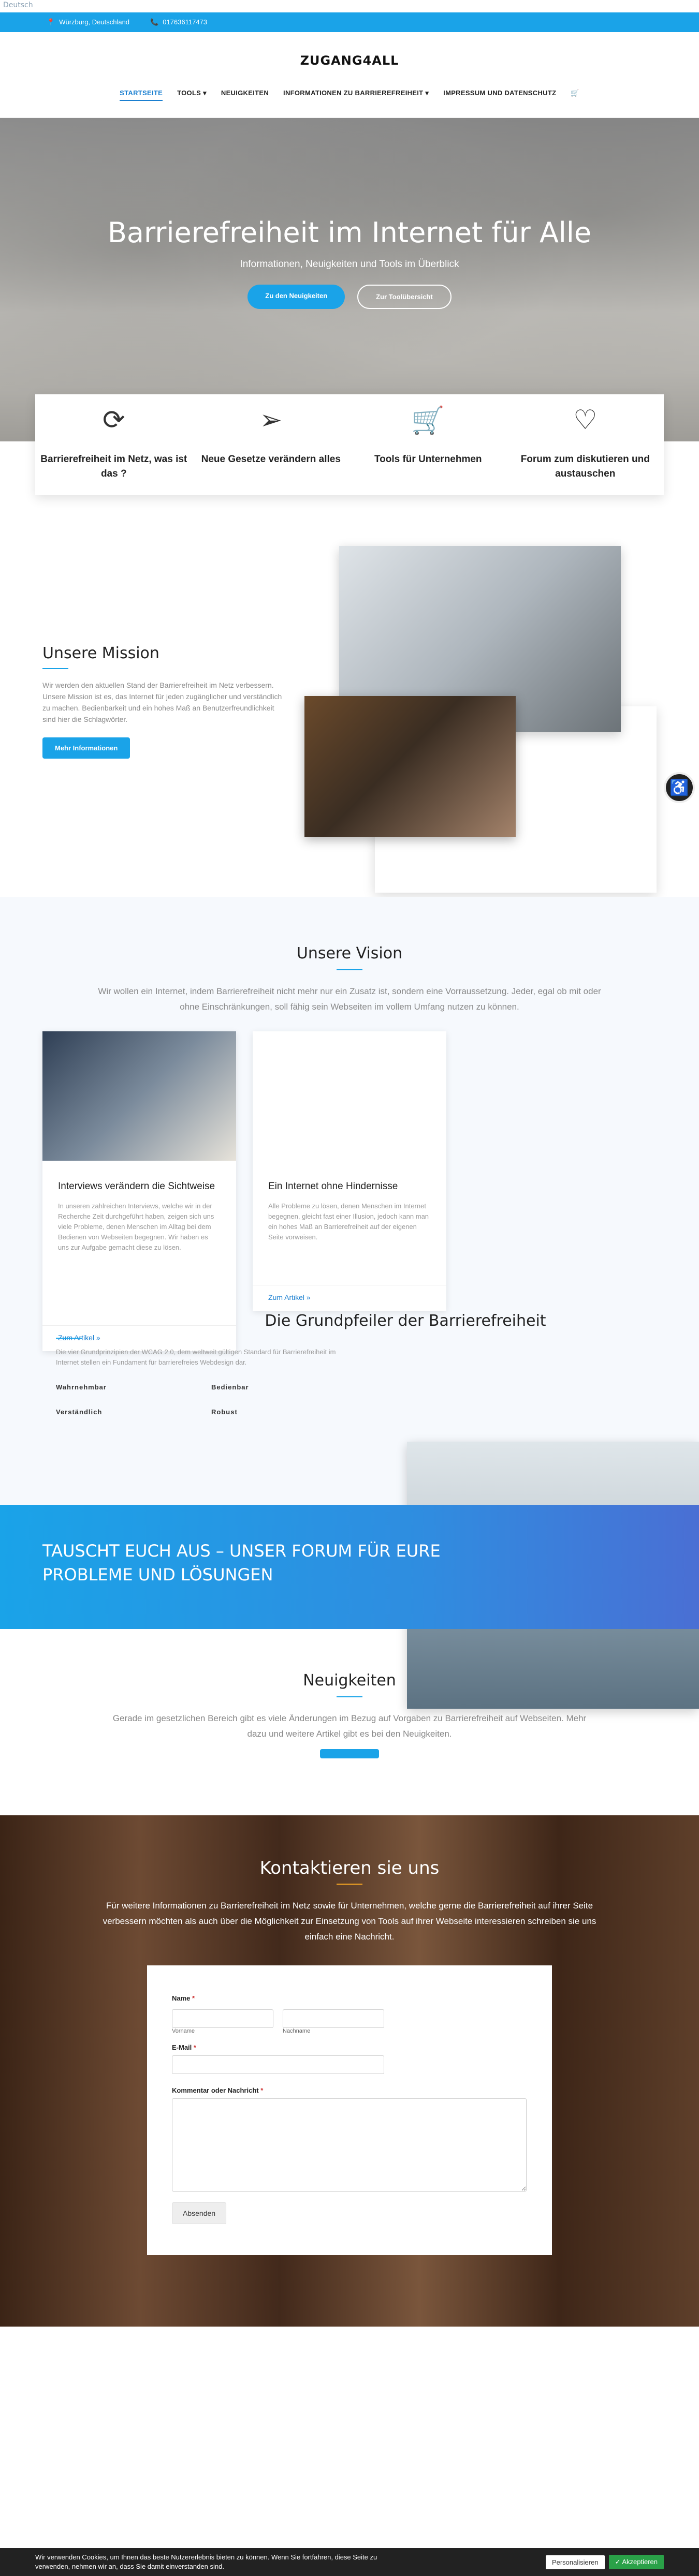 This screenshot has width=699, height=2576. What do you see at coordinates (679, 787) in the screenshot?
I see `accessibility-icon: ♿` at bounding box center [679, 787].